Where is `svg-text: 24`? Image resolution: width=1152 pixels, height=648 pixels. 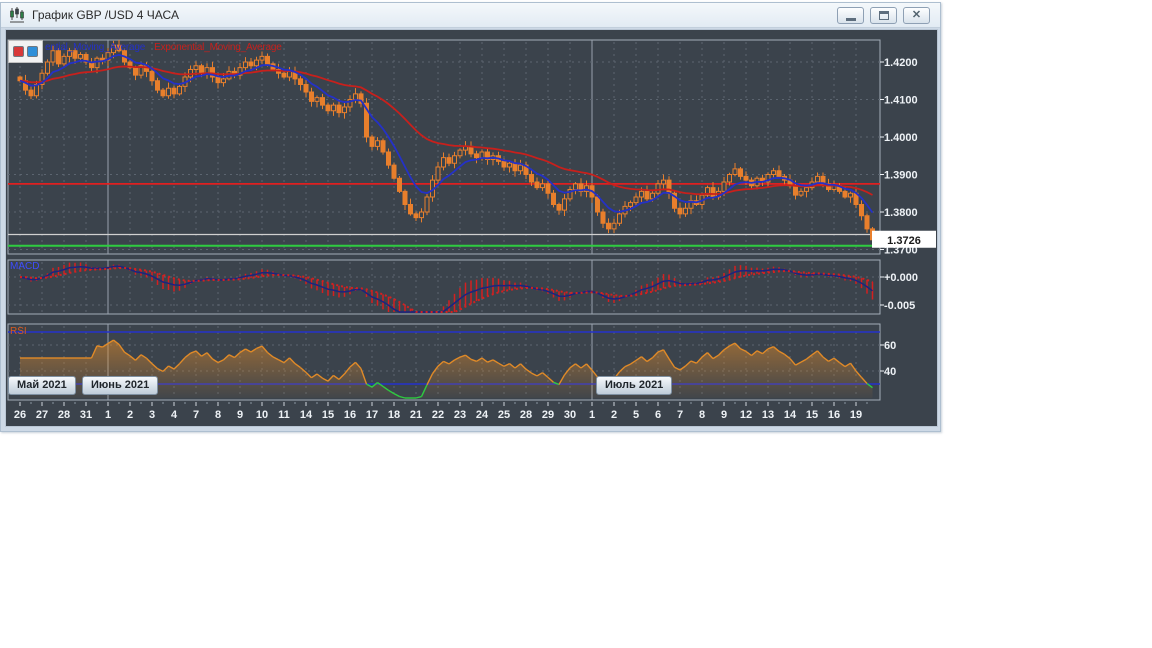 svg-text: 24 is located at coordinates (482, 415).